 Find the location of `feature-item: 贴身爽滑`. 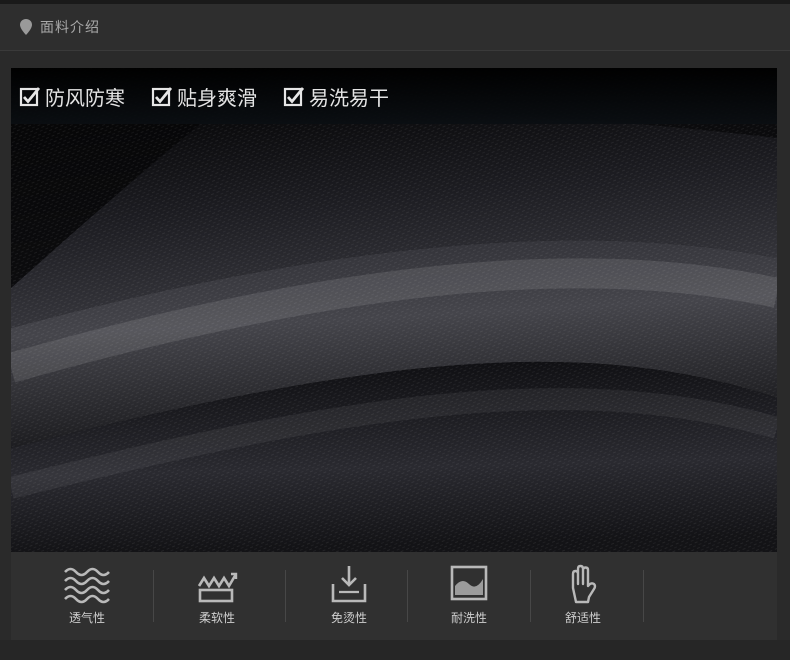

feature-item: 贴身爽滑 is located at coordinates (204, 96).